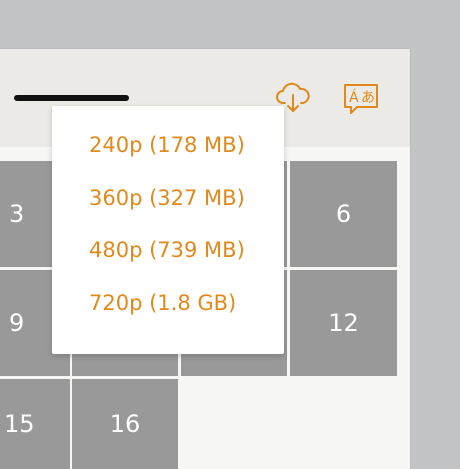 Image resolution: width=460 pixels, height=469 pixels. Describe the element at coordinates (125, 424) in the screenshot. I see `grid-tile: 16` at that location.